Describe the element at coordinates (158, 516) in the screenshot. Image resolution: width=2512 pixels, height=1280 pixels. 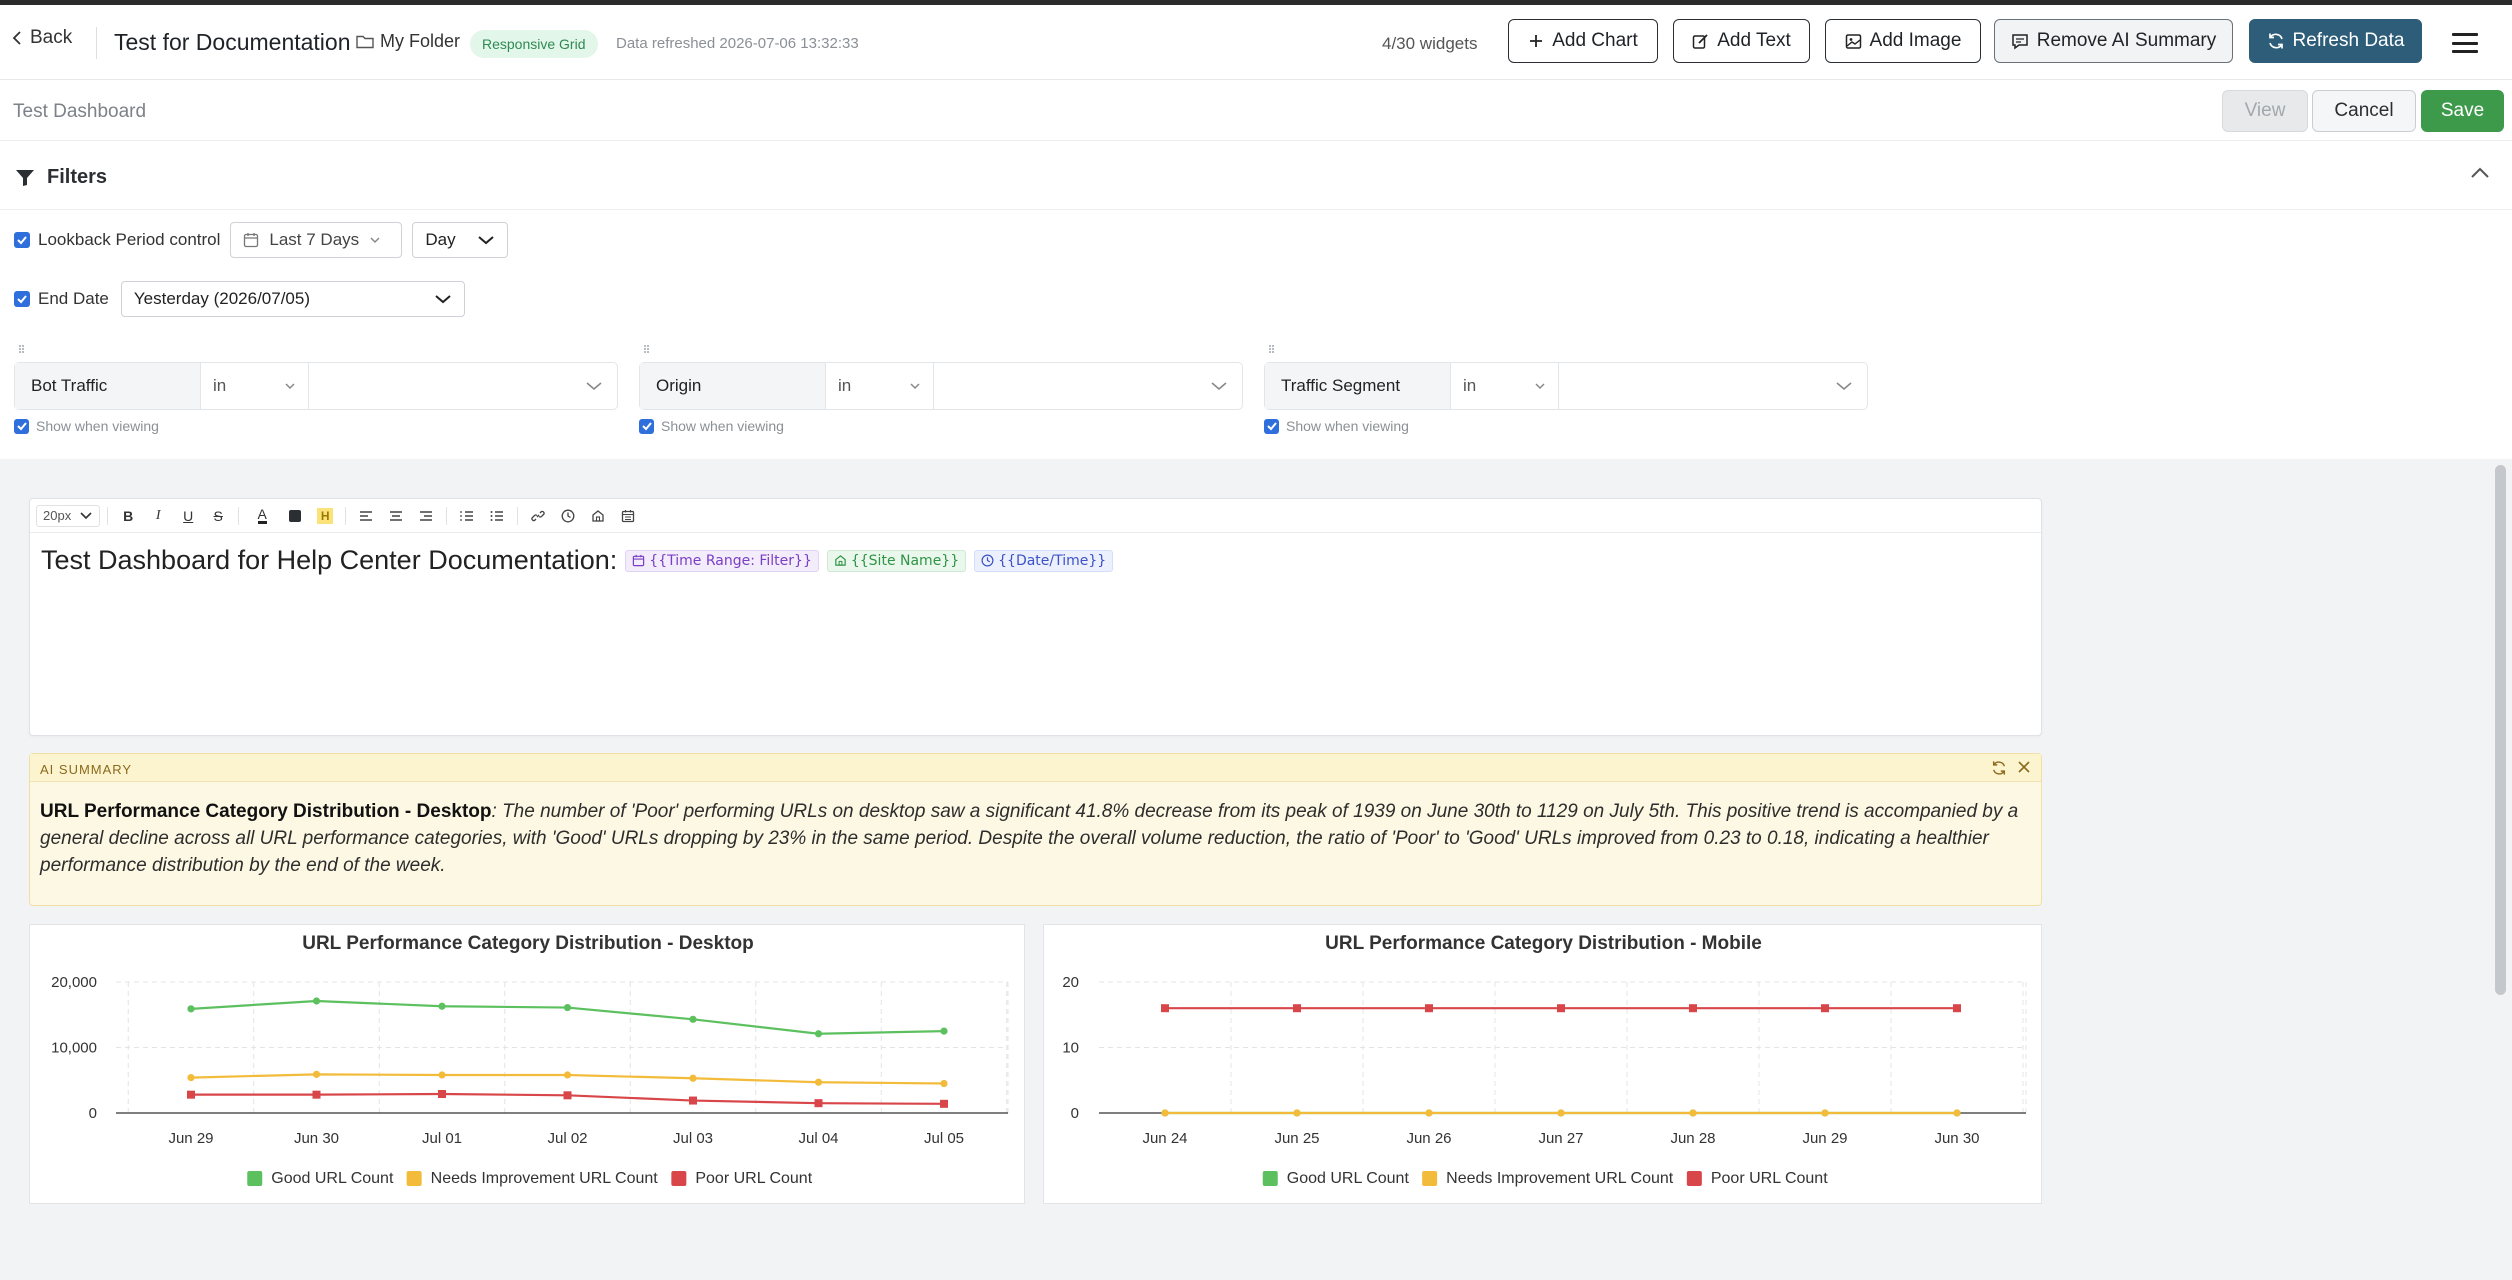
I see `italic-icon: I` at that location.